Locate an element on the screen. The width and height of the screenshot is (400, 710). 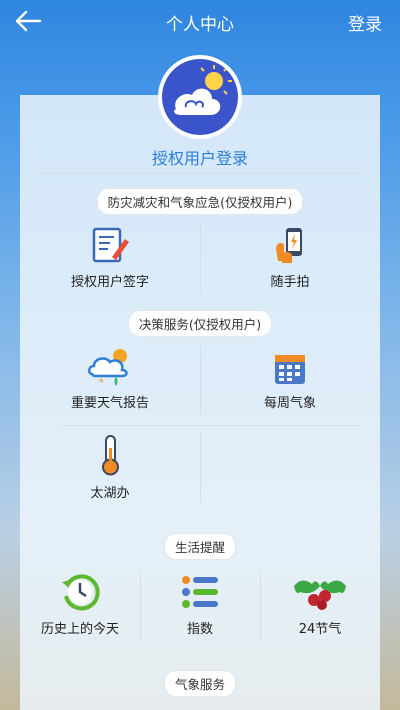
weekly-weather-button: 每周气象 is located at coordinates (290, 380).